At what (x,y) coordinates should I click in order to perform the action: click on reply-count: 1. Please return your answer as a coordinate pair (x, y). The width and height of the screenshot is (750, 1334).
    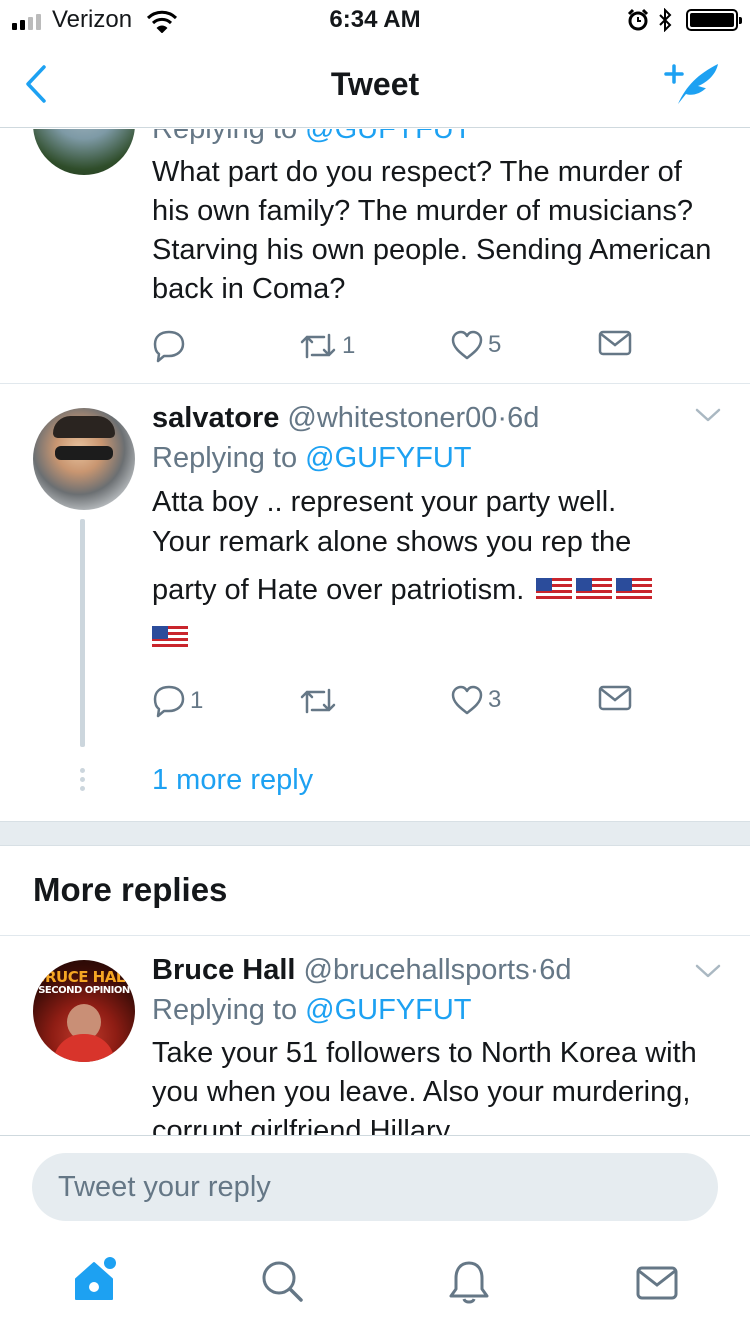
    Looking at the image, I should click on (197, 700).